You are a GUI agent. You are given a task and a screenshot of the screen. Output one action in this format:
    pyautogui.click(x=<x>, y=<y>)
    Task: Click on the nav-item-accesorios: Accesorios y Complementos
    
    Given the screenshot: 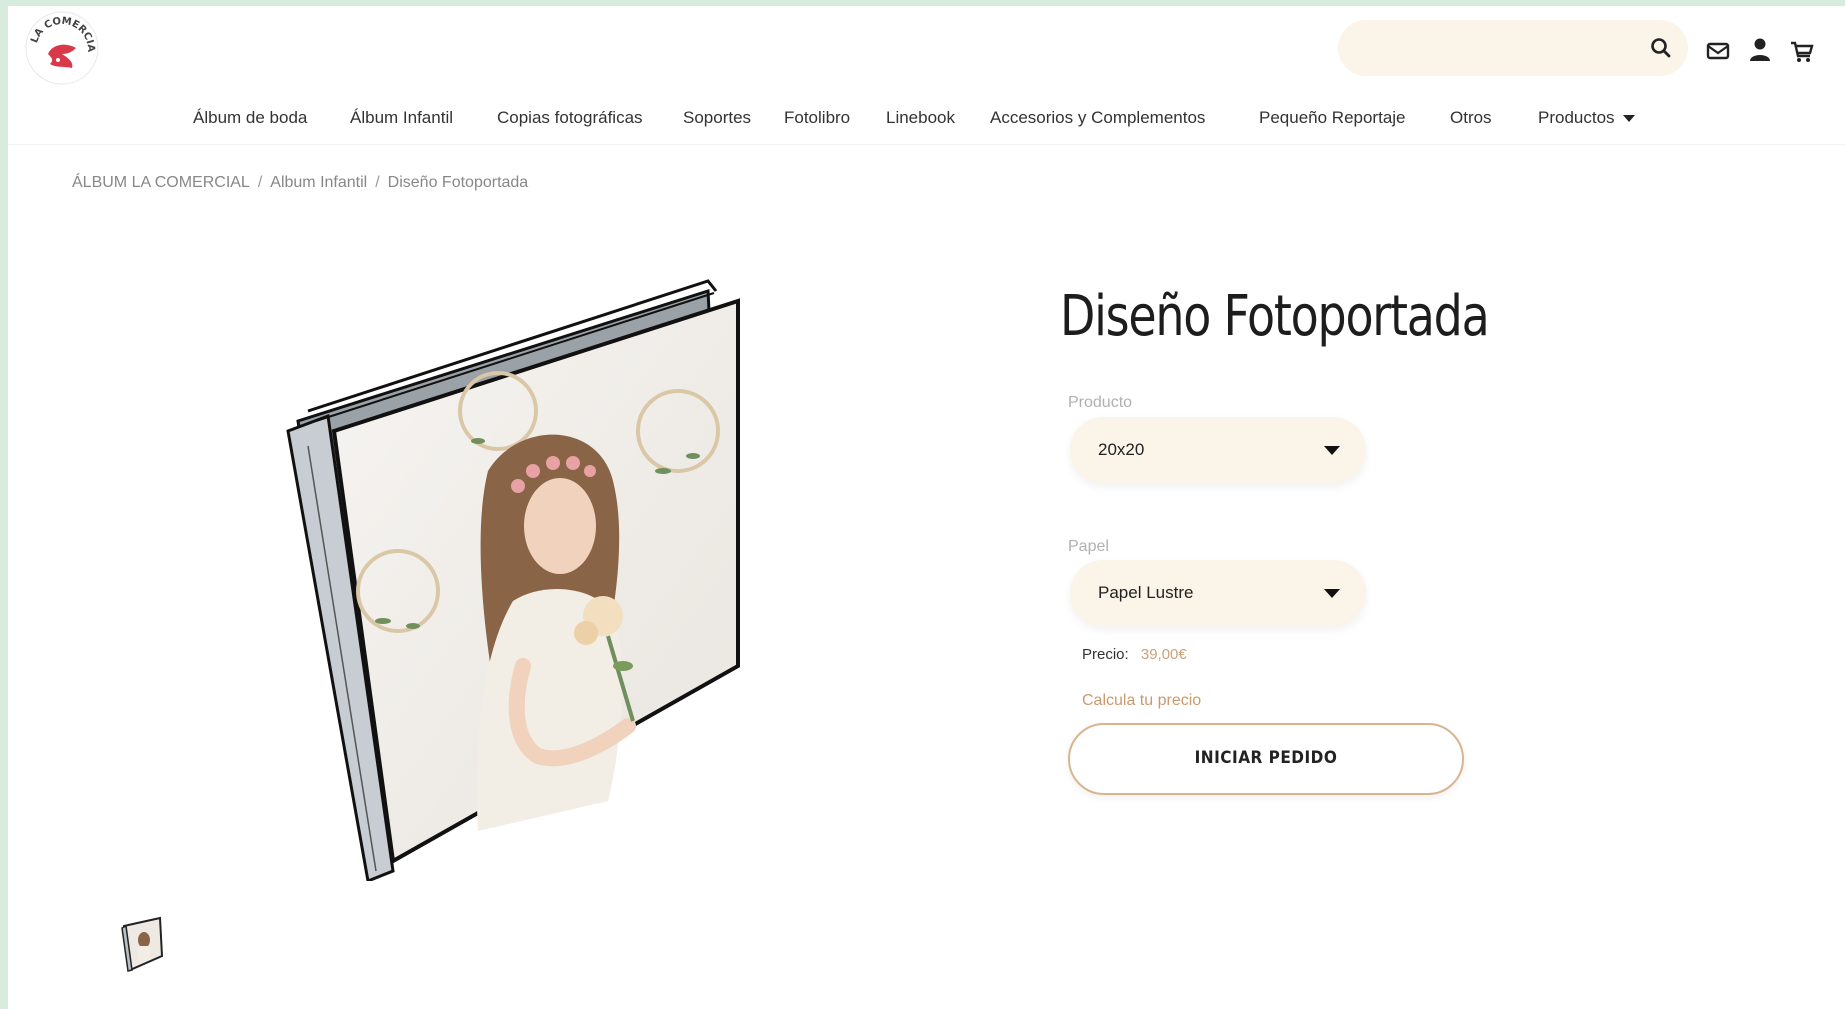 What is the action you would take?
    pyautogui.click(x=1097, y=118)
    